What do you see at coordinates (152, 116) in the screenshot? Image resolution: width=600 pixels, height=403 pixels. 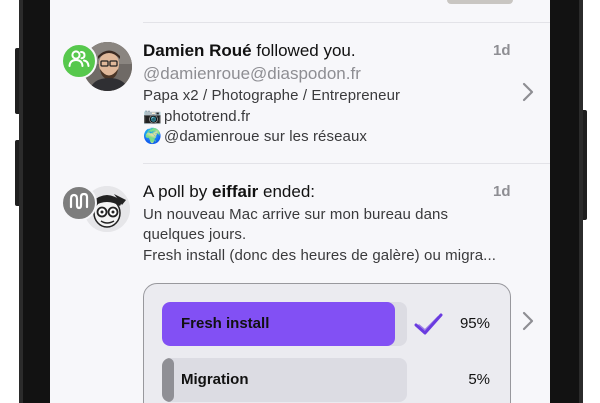 I see `camera-icon: 📷` at bounding box center [152, 116].